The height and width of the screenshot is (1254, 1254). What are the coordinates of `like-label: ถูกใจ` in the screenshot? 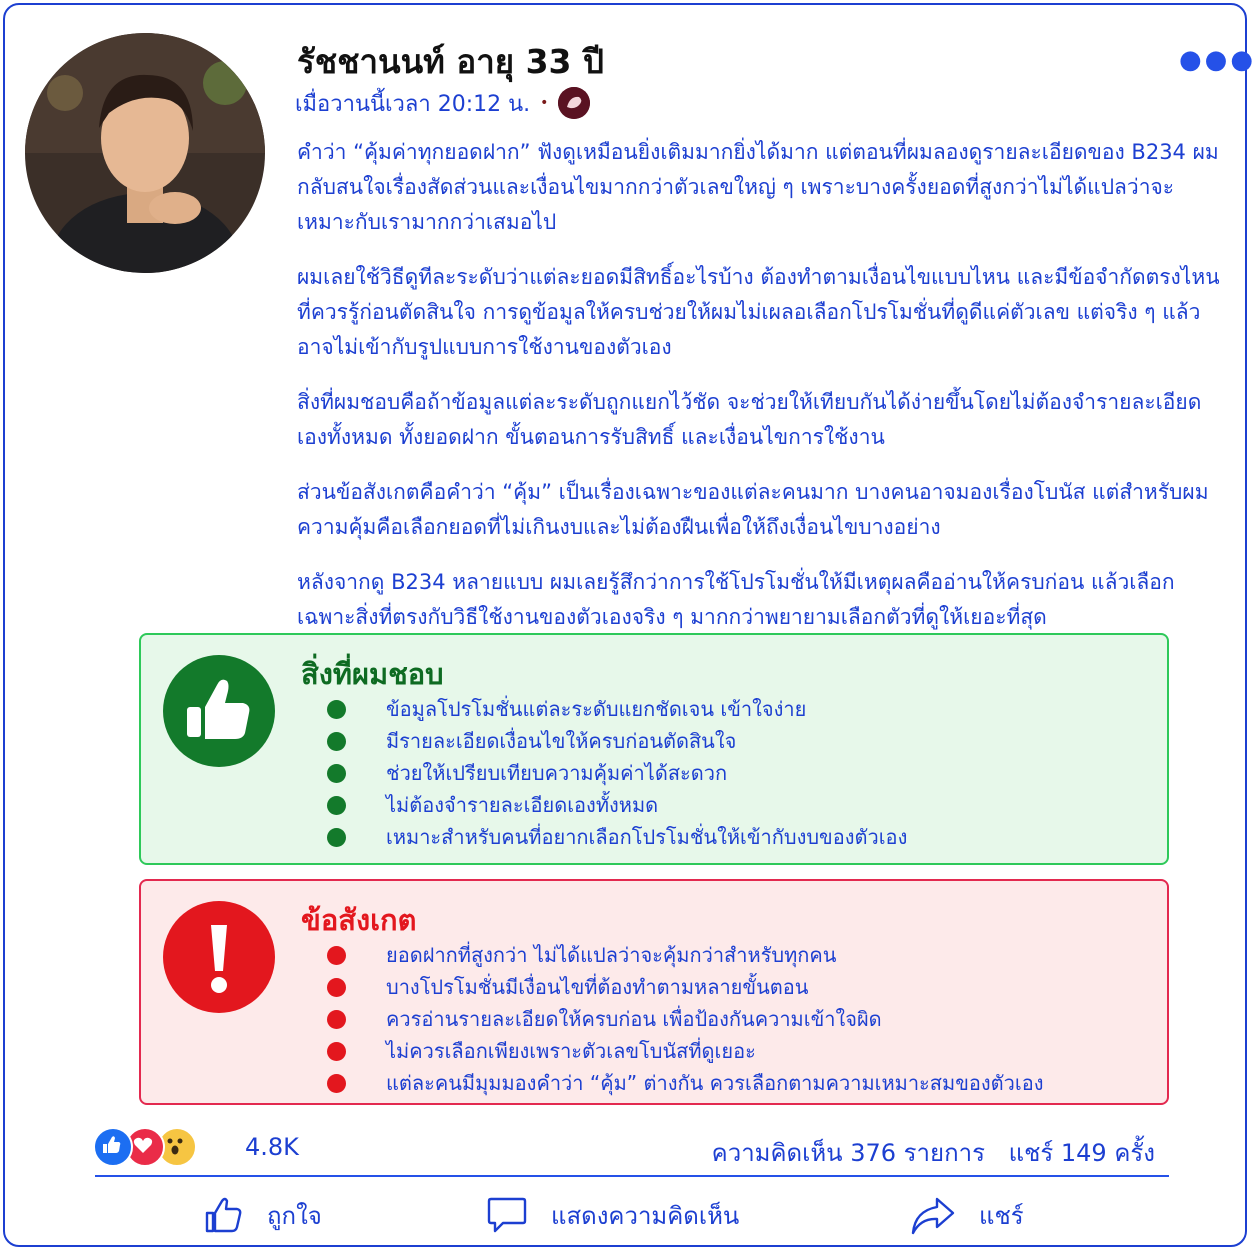 It's located at (294, 1215).